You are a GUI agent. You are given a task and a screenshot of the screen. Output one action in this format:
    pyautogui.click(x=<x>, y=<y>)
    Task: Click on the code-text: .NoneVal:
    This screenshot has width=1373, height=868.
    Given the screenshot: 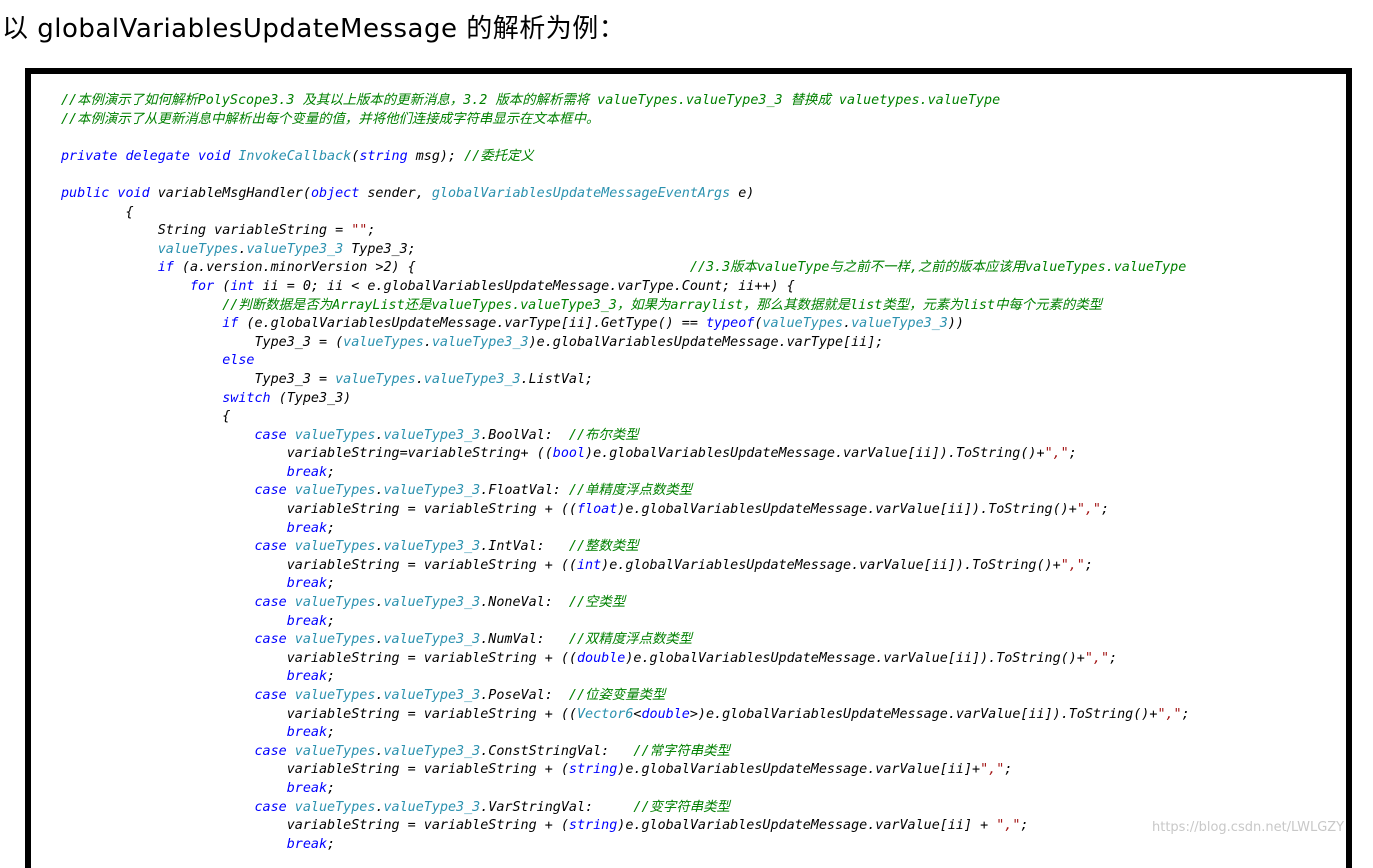 What is the action you would take?
    pyautogui.click(x=524, y=603)
    